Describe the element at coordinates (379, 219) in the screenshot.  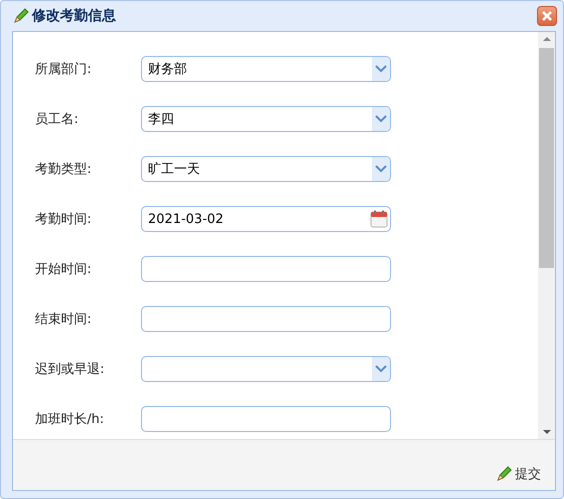
I see `calendar-icon` at that location.